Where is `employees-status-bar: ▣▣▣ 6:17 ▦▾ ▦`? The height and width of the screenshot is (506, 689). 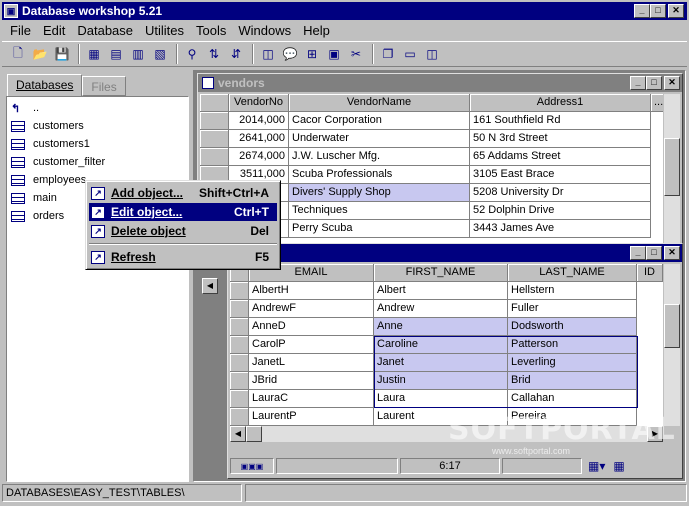
employees-status-bar: ▣▣▣ 6:17 ▦▾ ▦ is located at coordinates (455, 466).